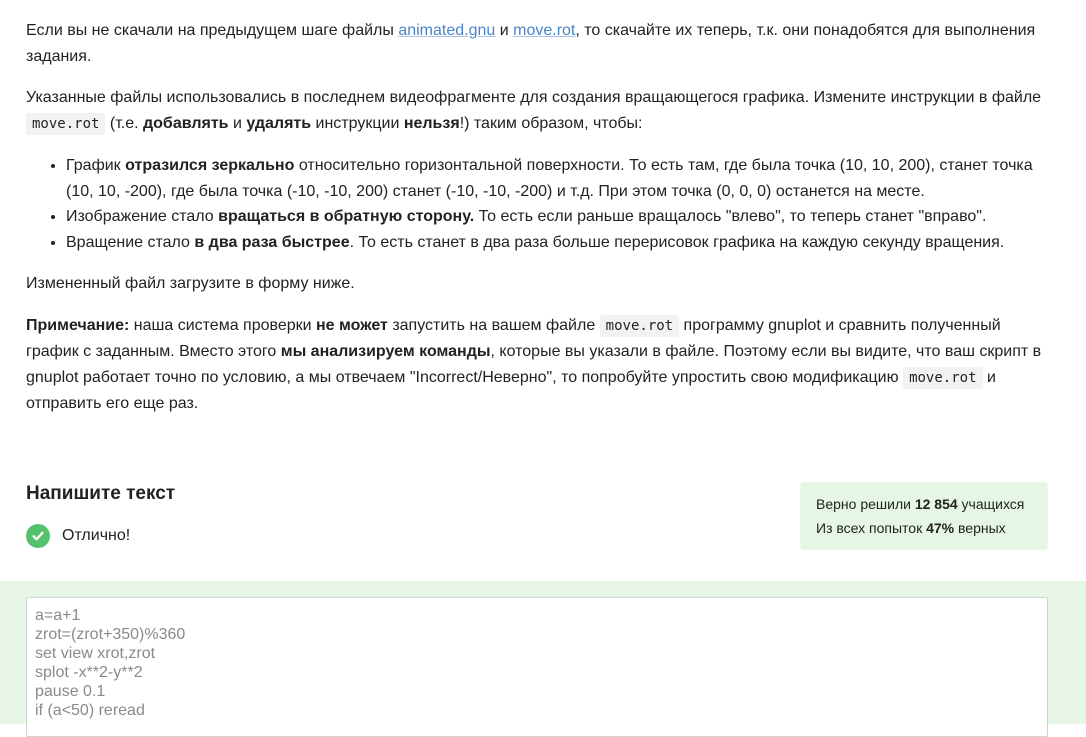 The height and width of the screenshot is (737, 1086). I want to click on note-bold: не может, so click(352, 325).